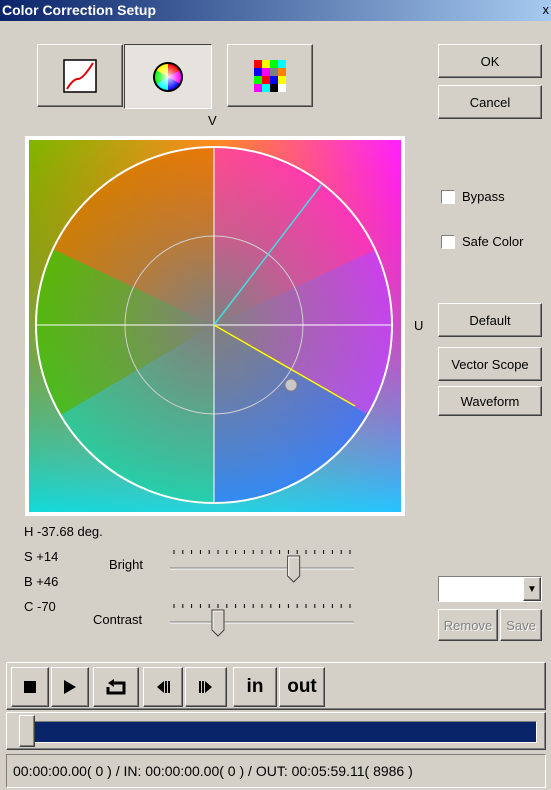  What do you see at coordinates (275, 10) in the screenshot?
I see `title-bar: Color Correction Setup x` at bounding box center [275, 10].